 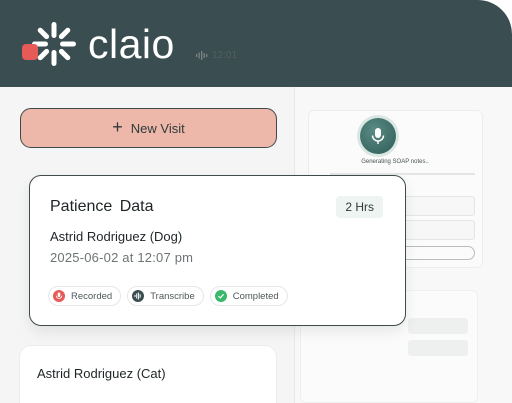 I want to click on new-visit-label: New Visit, so click(x=157, y=128).